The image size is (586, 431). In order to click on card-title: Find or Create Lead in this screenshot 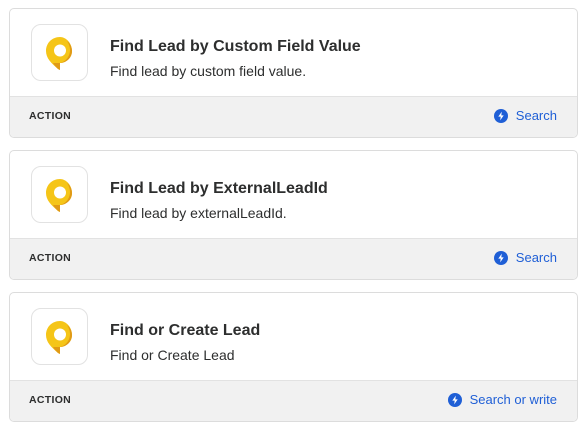, I will do `click(185, 330)`.